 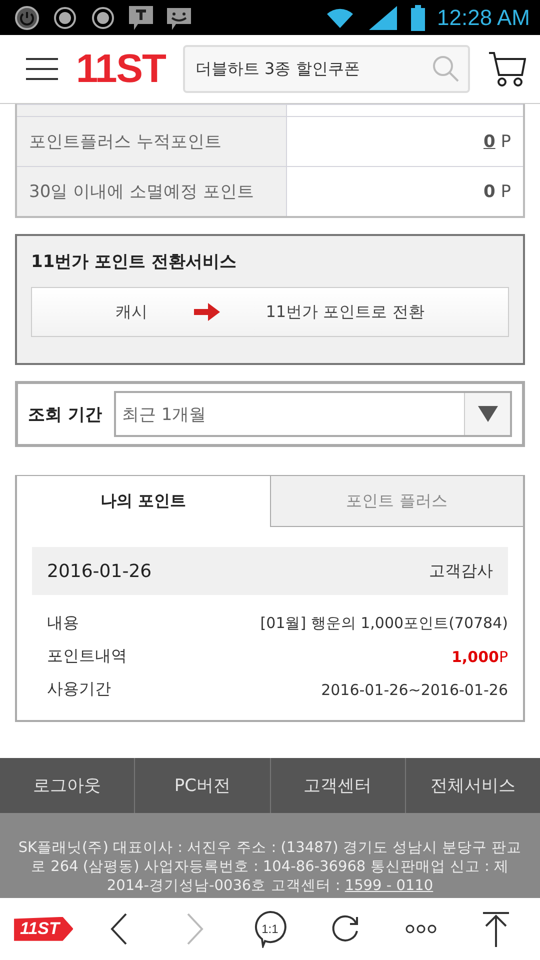 What do you see at coordinates (389, 886) in the screenshot?
I see `phone-link: 1599 - 0110` at bounding box center [389, 886].